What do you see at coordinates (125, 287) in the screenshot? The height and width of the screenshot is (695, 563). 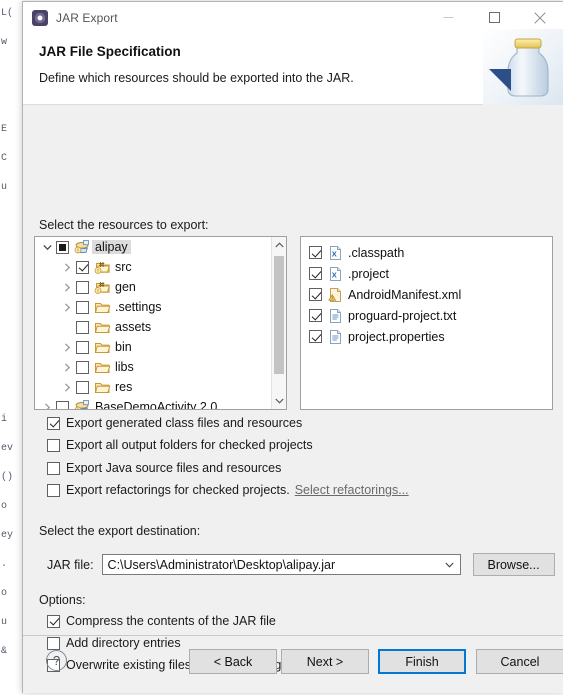 I see `tree-row-label: gen` at bounding box center [125, 287].